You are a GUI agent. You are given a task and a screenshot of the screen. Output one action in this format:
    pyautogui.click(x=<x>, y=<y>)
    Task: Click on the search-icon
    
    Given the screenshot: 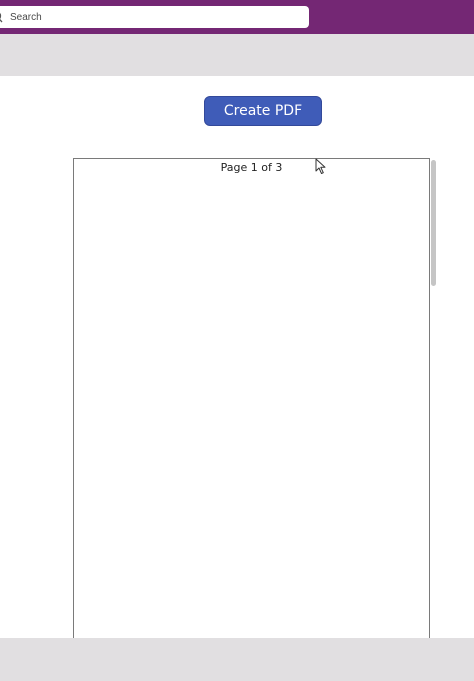 What is the action you would take?
    pyautogui.click(x=2, y=17)
    